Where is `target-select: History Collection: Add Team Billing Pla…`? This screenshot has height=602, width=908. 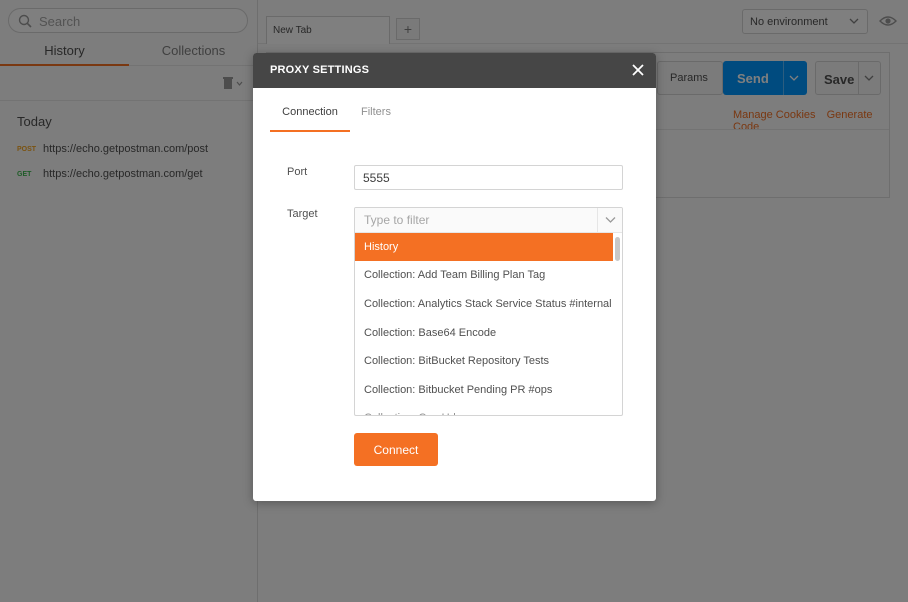 target-select: History Collection: Add Team Billing Pla… is located at coordinates (488, 311).